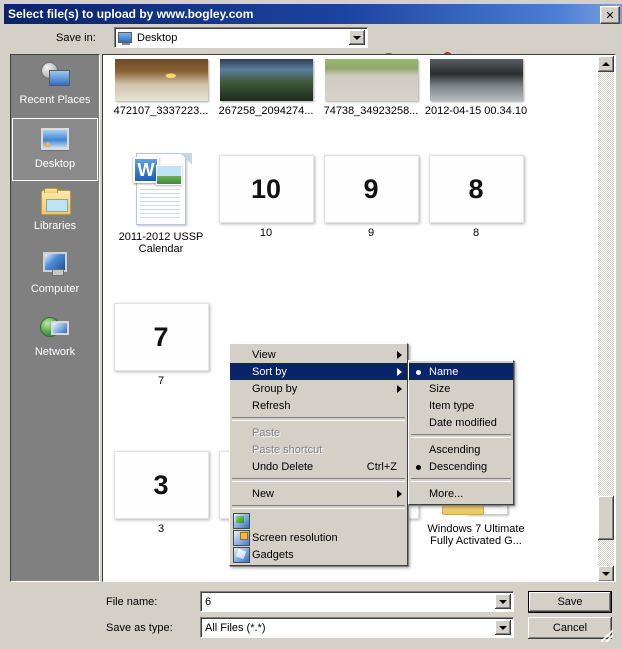  Describe the element at coordinates (357, 627) in the screenshot. I see `save-as-type-combobox: All Files (*.*)` at that location.